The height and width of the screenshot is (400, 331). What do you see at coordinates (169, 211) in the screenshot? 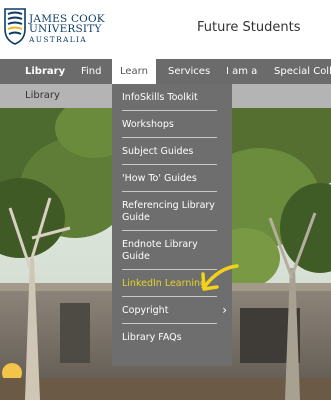
I see `menu-item-referencing-library-guide: Referencing Library Guide` at bounding box center [169, 211].